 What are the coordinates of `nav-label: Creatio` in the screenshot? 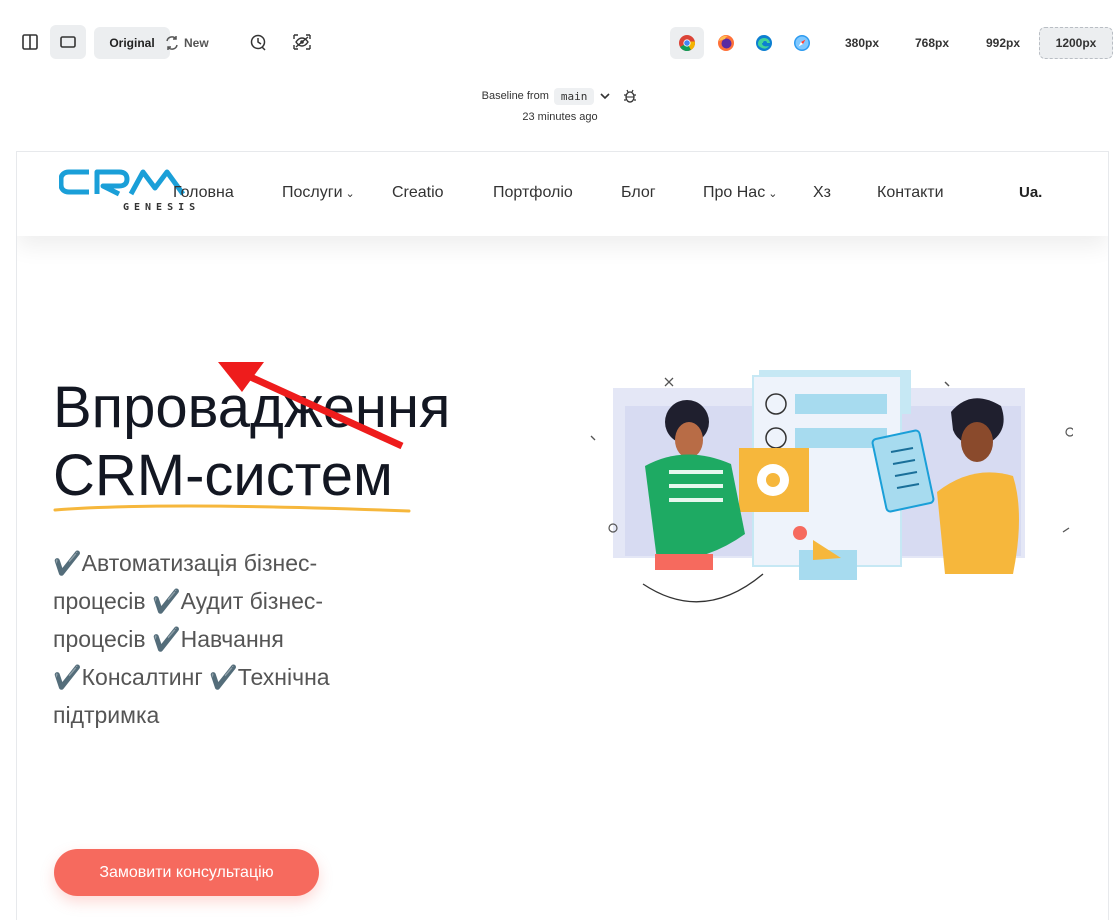 It's located at (418, 192).